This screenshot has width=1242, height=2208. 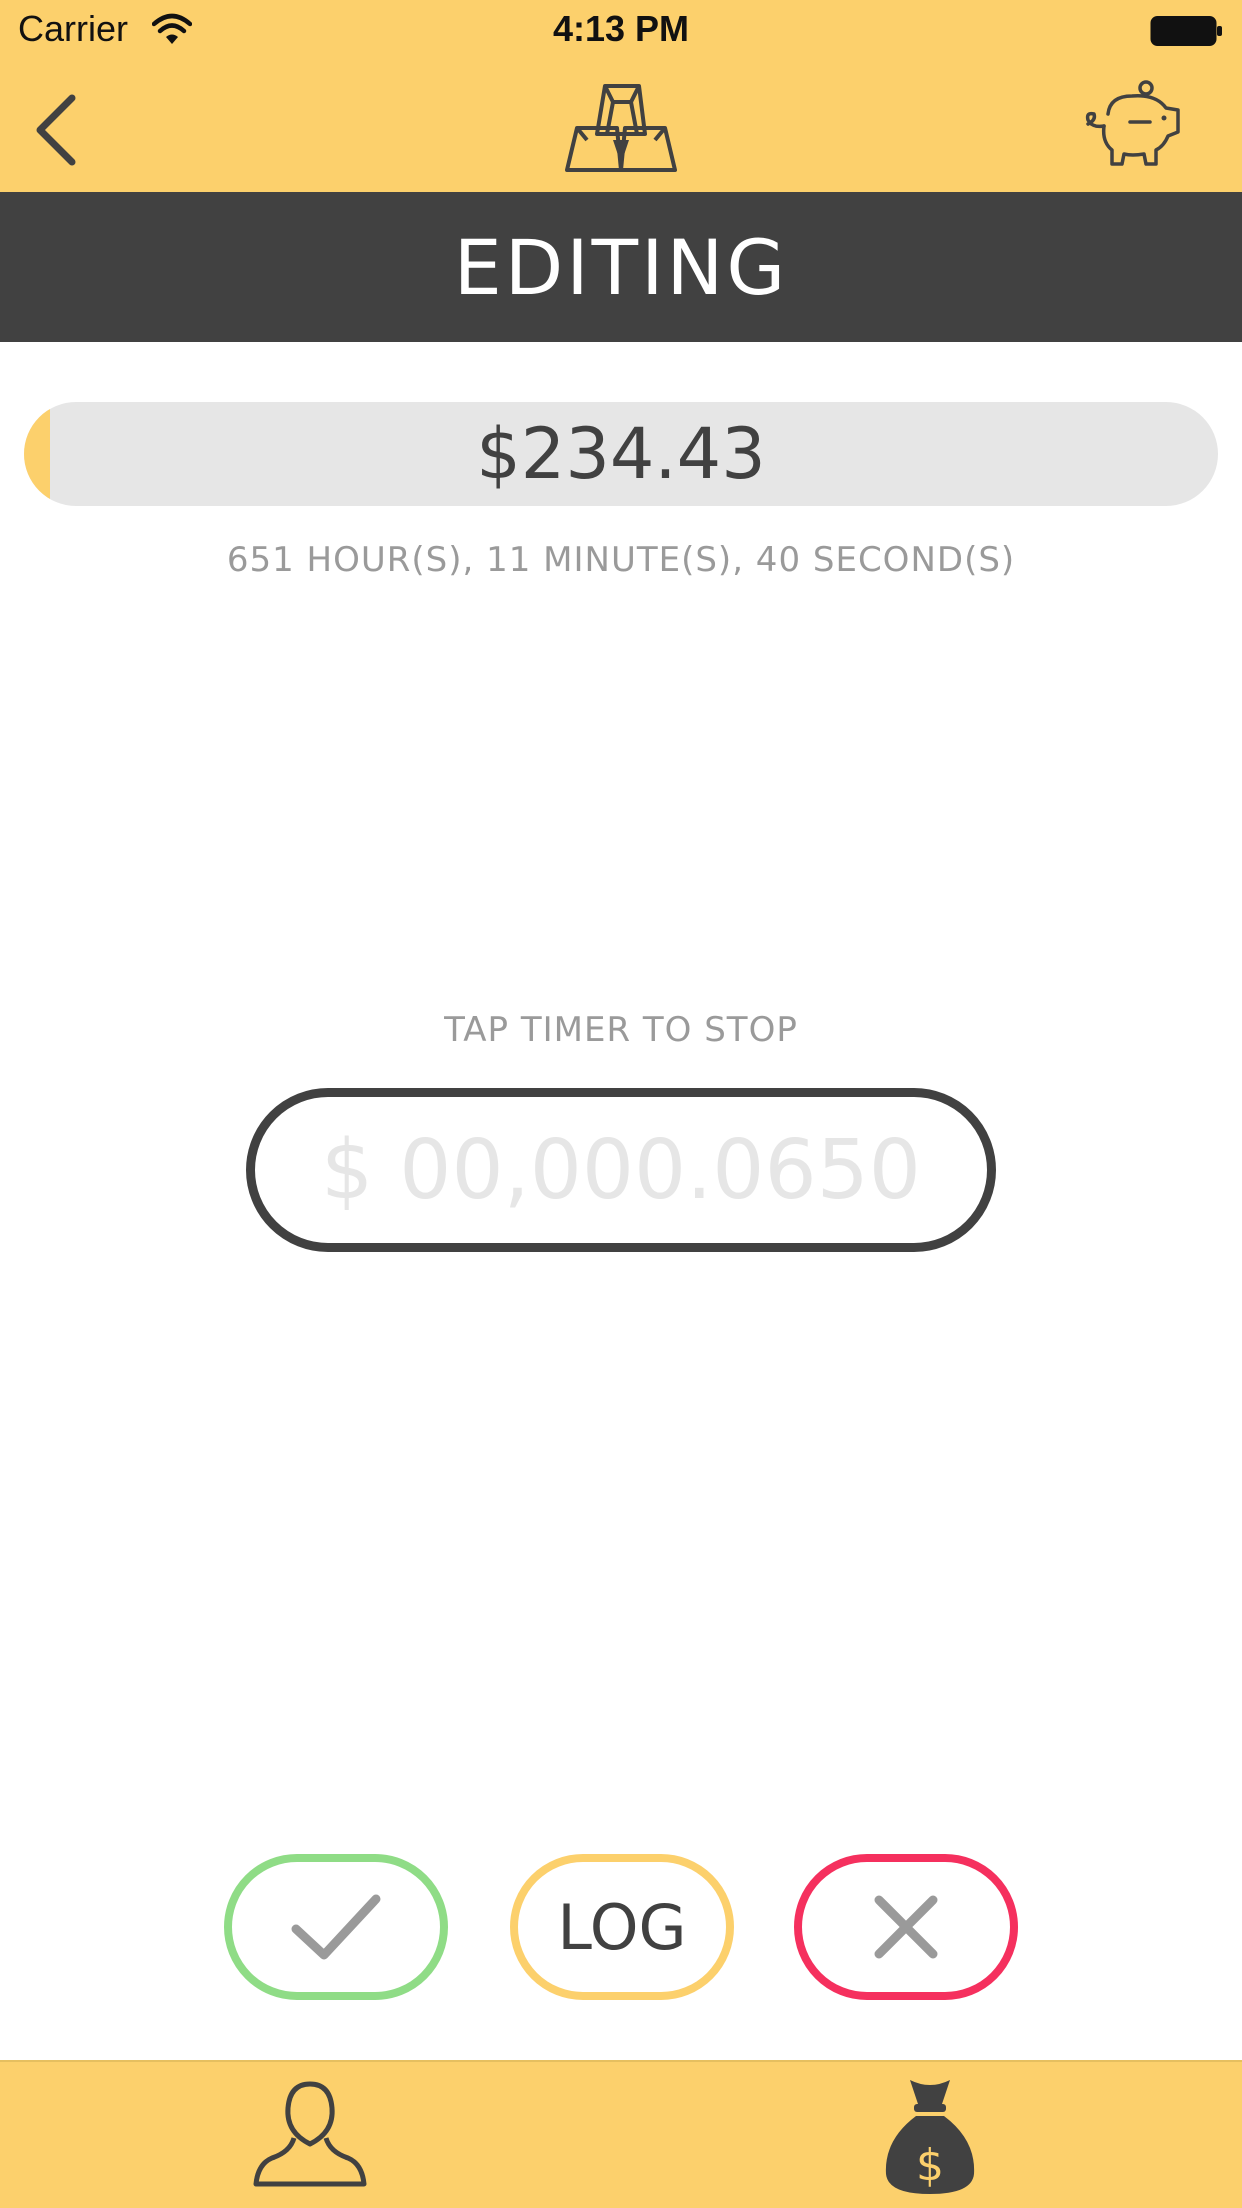 I want to click on title-band: EDITING, so click(x=621, y=267).